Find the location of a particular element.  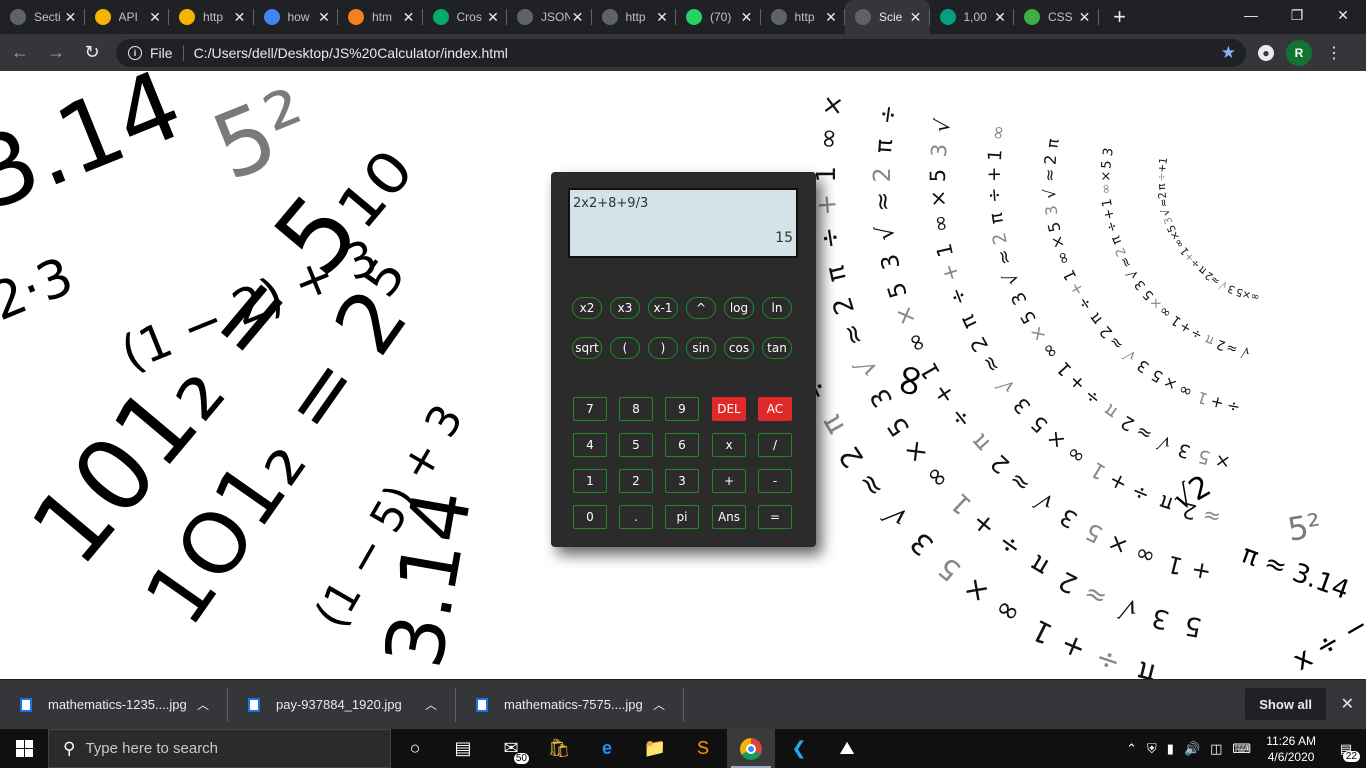

download-item: pay-937884_1920.jpg ︿ is located at coordinates (342, 704).